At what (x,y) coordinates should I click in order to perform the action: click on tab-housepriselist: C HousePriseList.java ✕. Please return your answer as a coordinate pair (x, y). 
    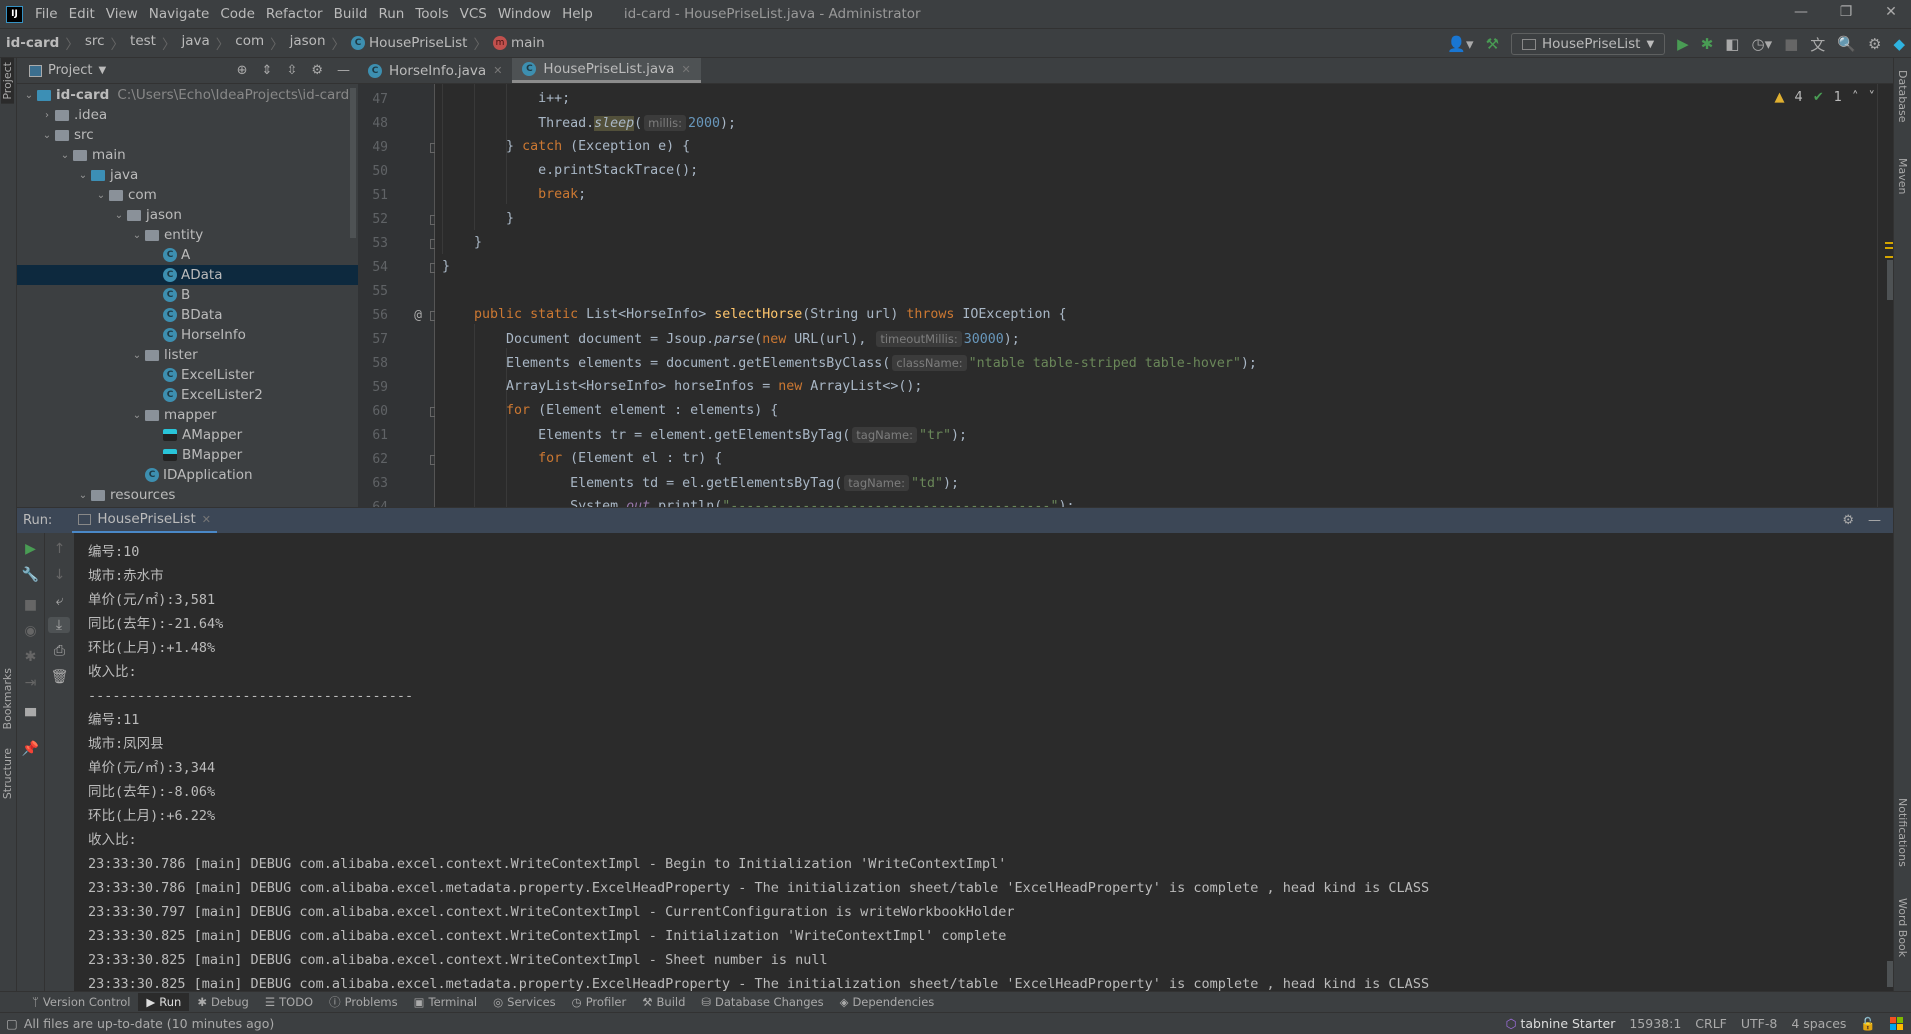
    Looking at the image, I should click on (606, 70).